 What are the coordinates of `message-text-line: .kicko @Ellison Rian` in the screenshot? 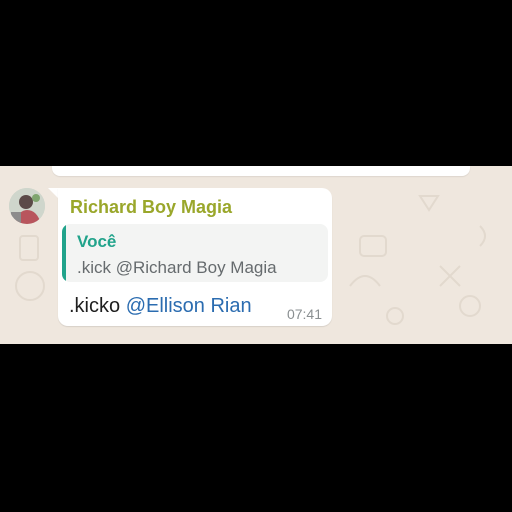 It's located at (160, 306).